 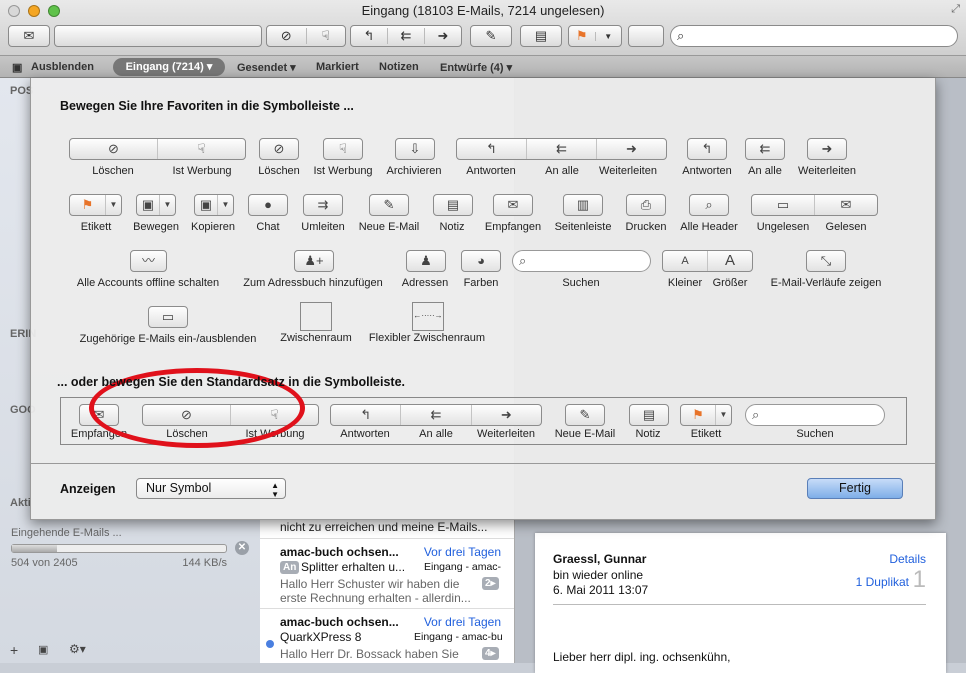 I want to click on toolbar-item-offline: 〰, so click(x=148, y=261).